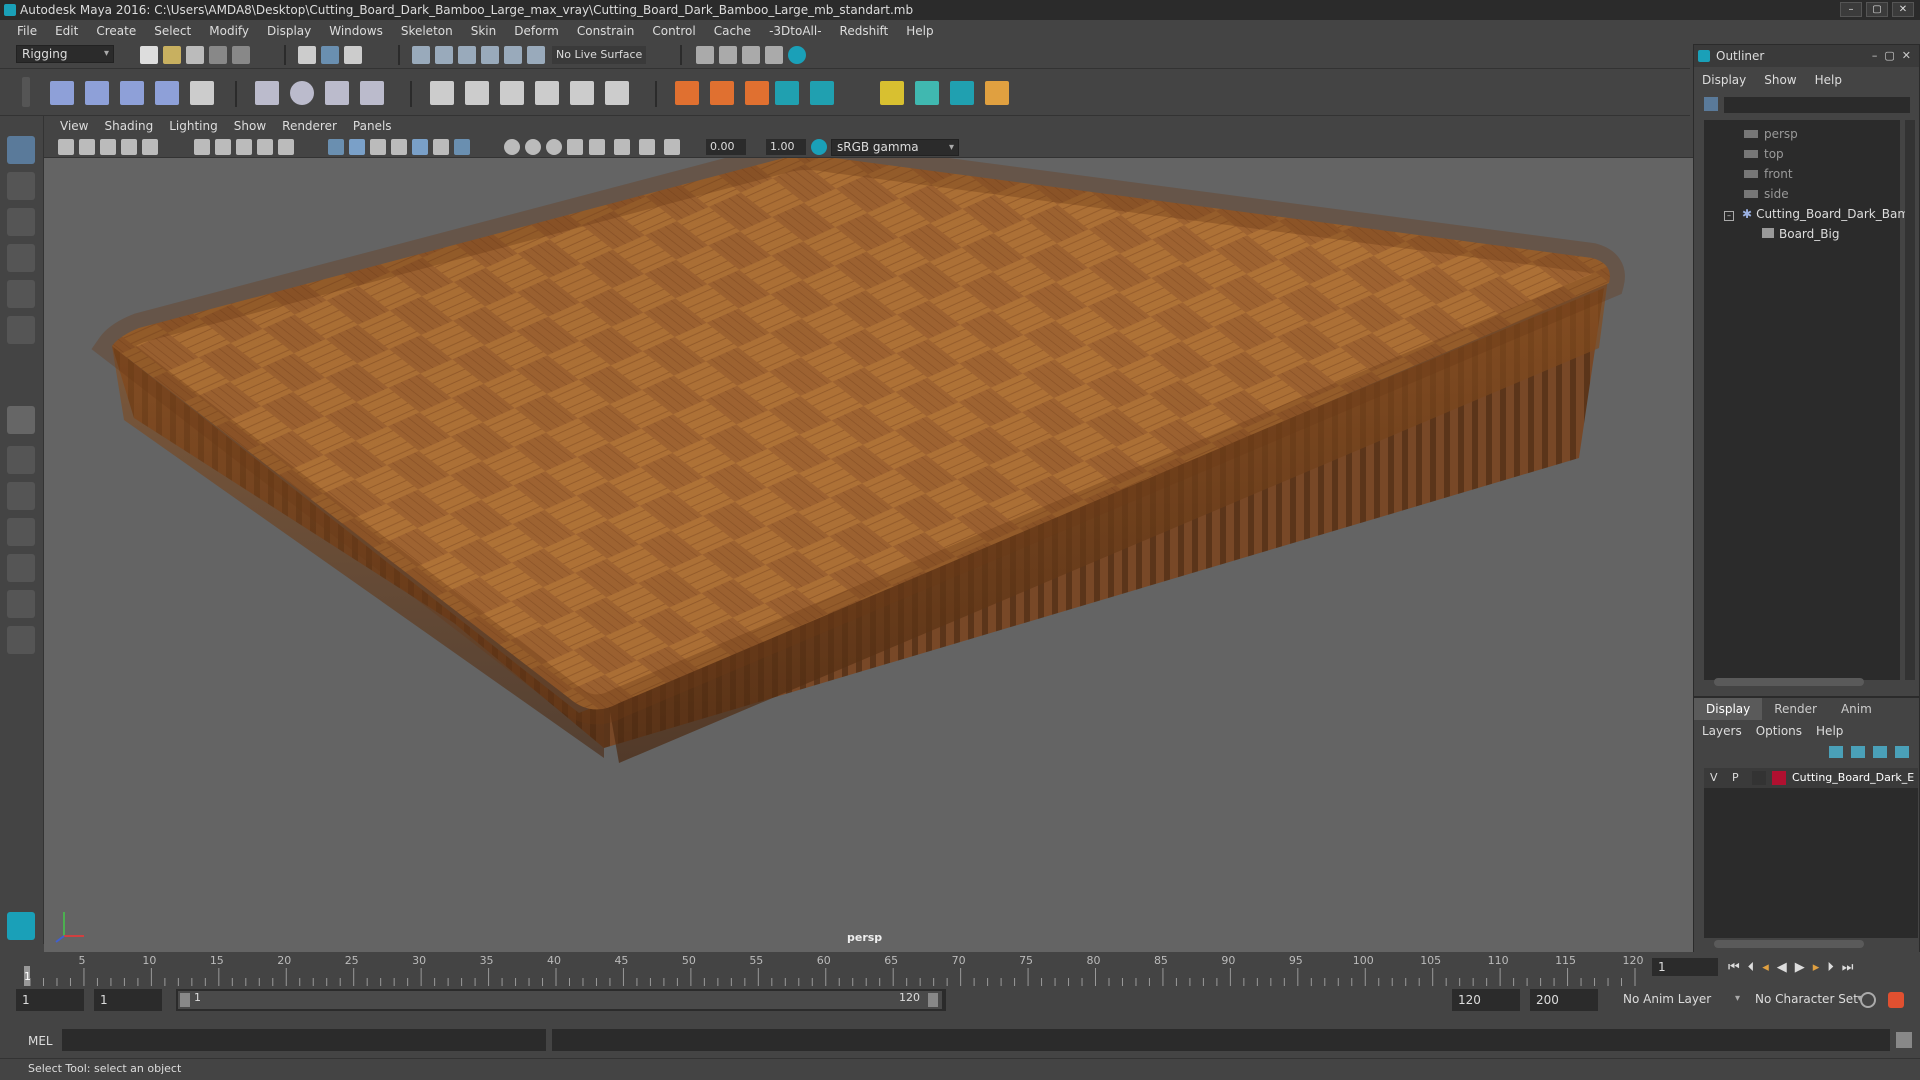  What do you see at coordinates (919, 31) in the screenshot?
I see `menu-help: Help` at bounding box center [919, 31].